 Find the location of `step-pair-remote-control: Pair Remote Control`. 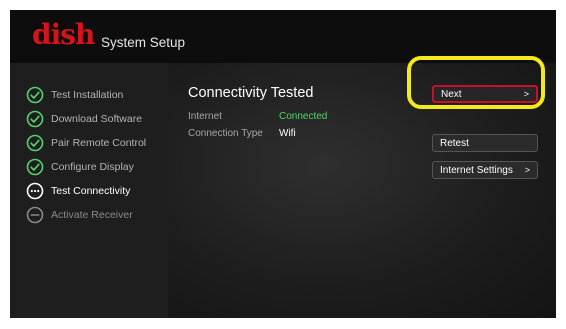

step-pair-remote-control: Pair Remote Control is located at coordinates (86, 143).